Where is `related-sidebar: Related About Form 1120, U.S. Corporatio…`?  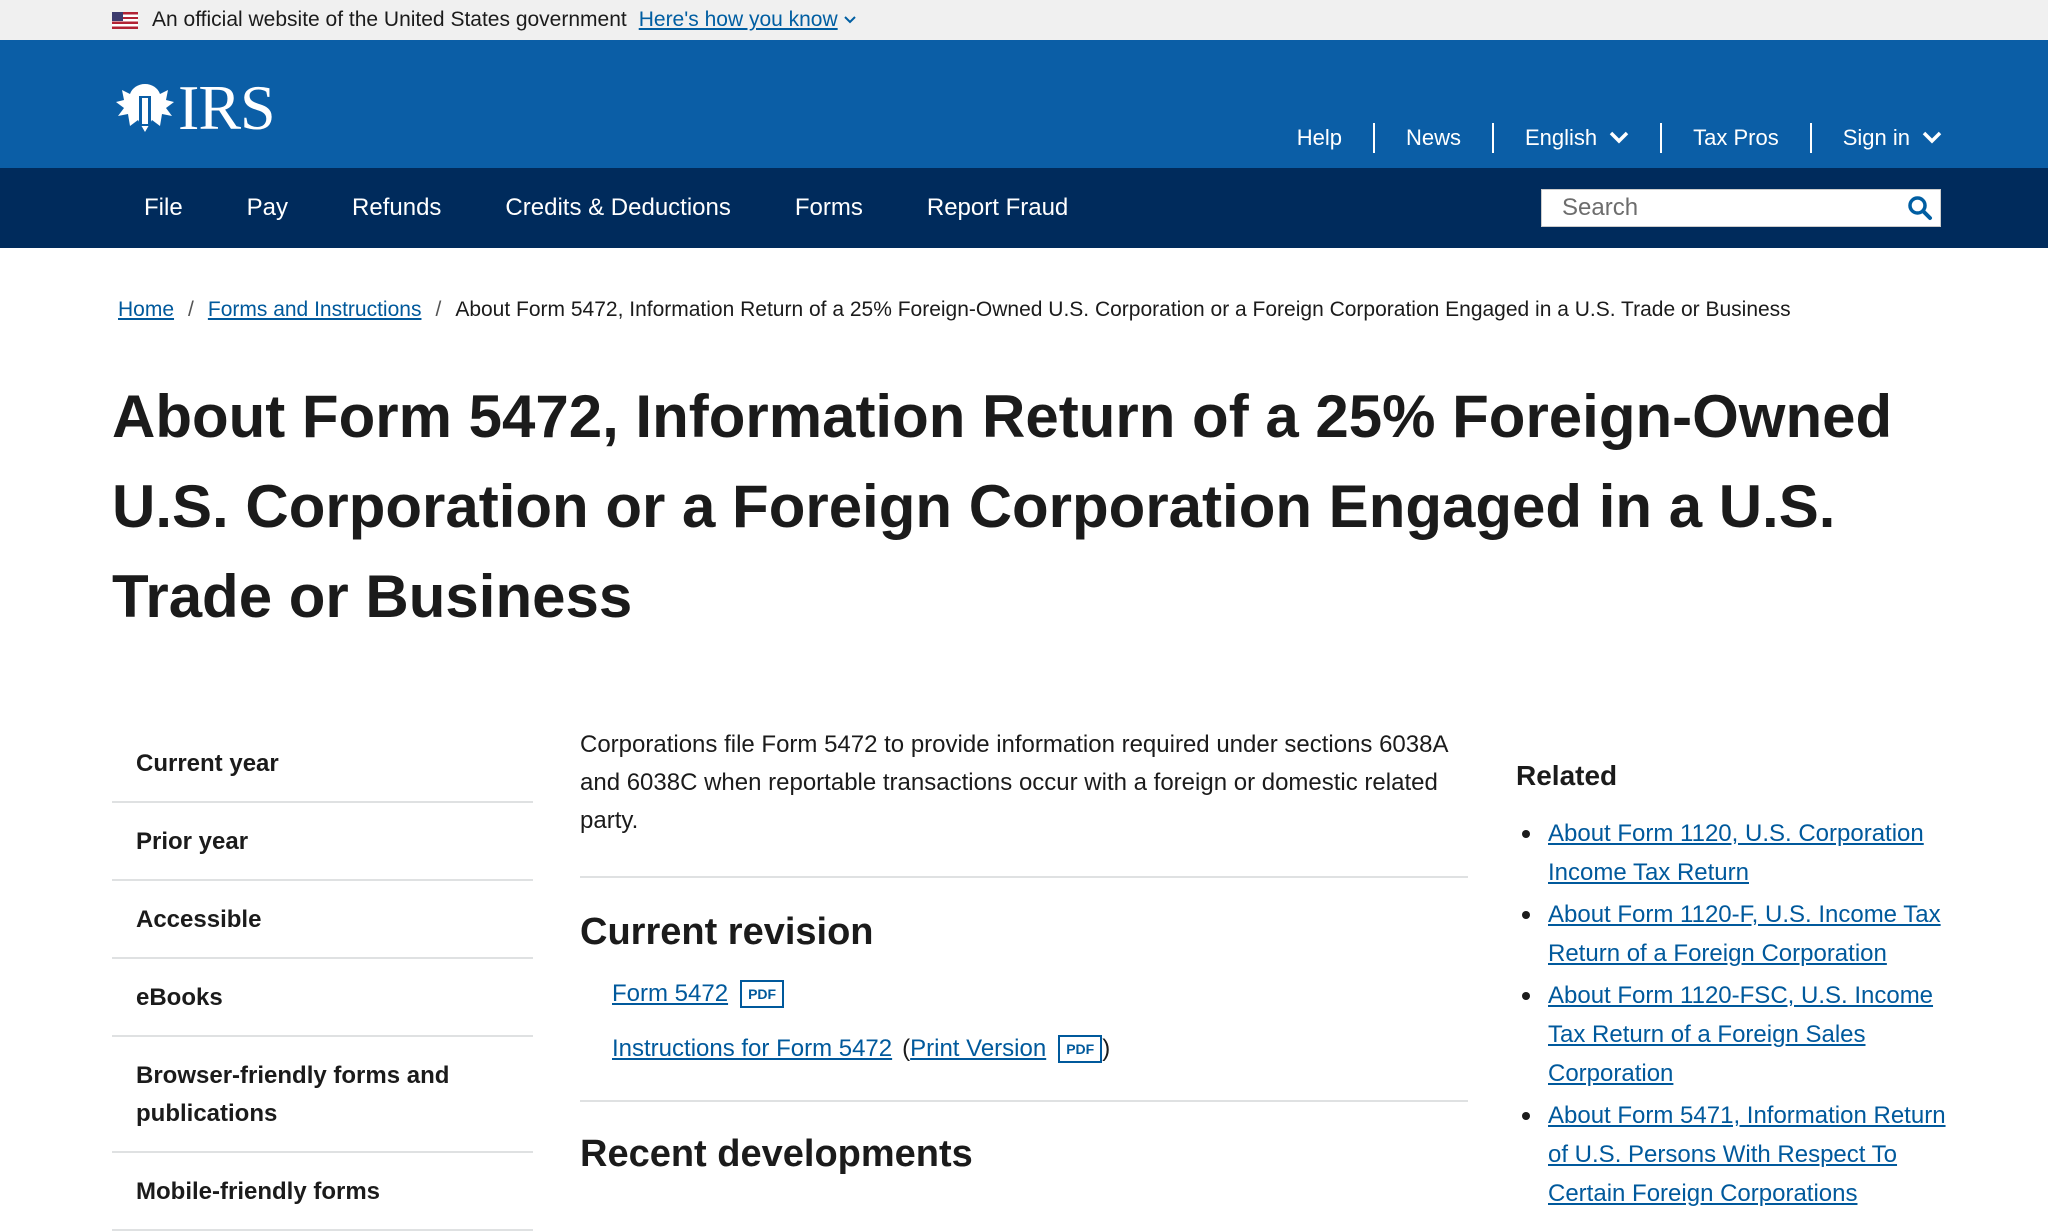 related-sidebar: Related About Form 1120, U.S. Corporatio… is located at coordinates (1731, 988).